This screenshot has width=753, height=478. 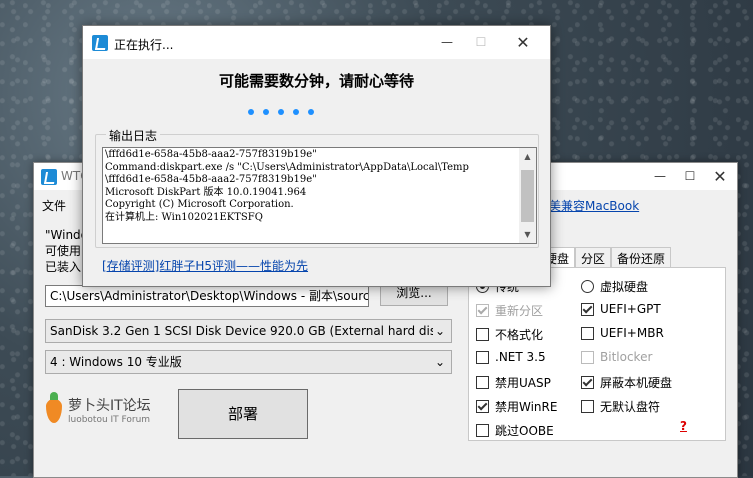 I want to click on radio-indicator, so click(x=587, y=286).